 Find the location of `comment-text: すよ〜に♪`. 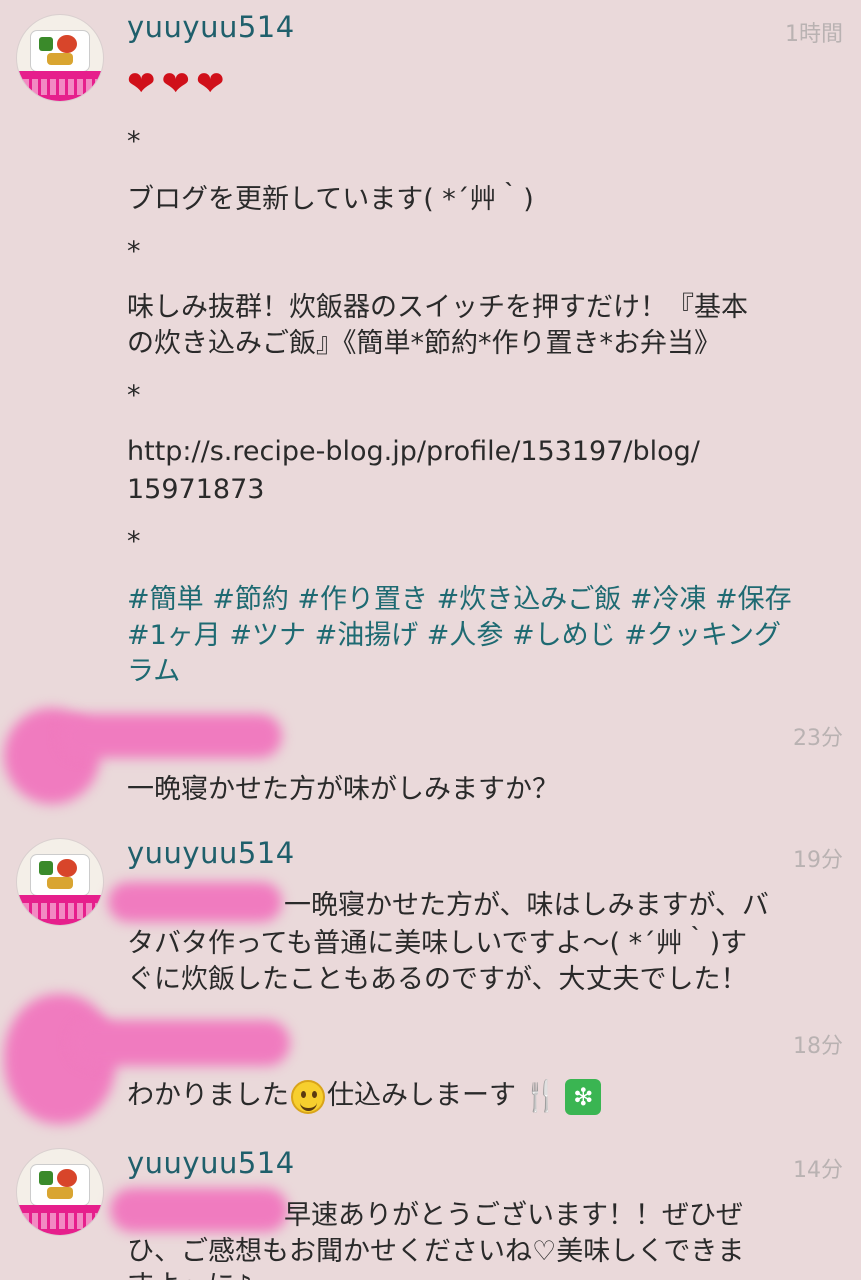

comment-text: すよ〜に♪ is located at coordinates (189, 1274).